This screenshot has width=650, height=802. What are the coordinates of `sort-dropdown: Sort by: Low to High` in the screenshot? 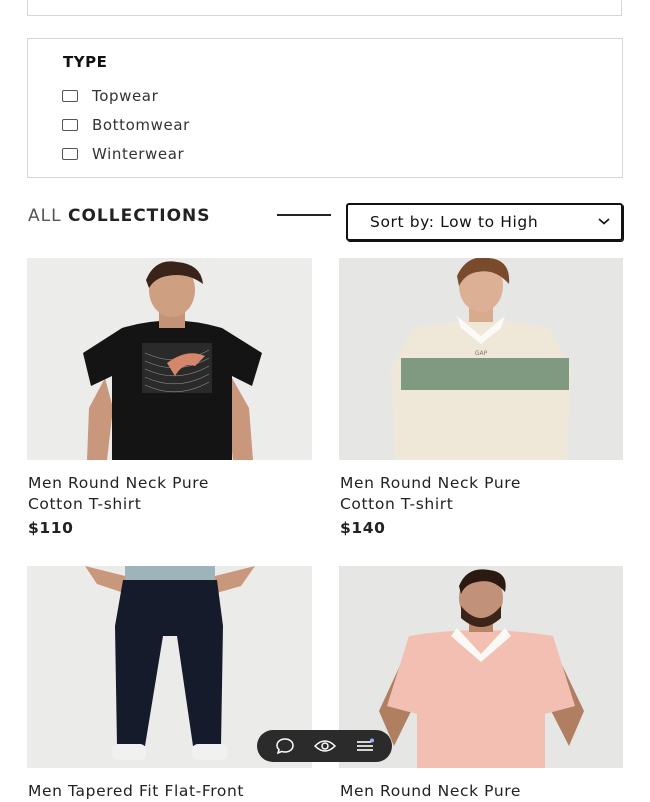 It's located at (484, 222).